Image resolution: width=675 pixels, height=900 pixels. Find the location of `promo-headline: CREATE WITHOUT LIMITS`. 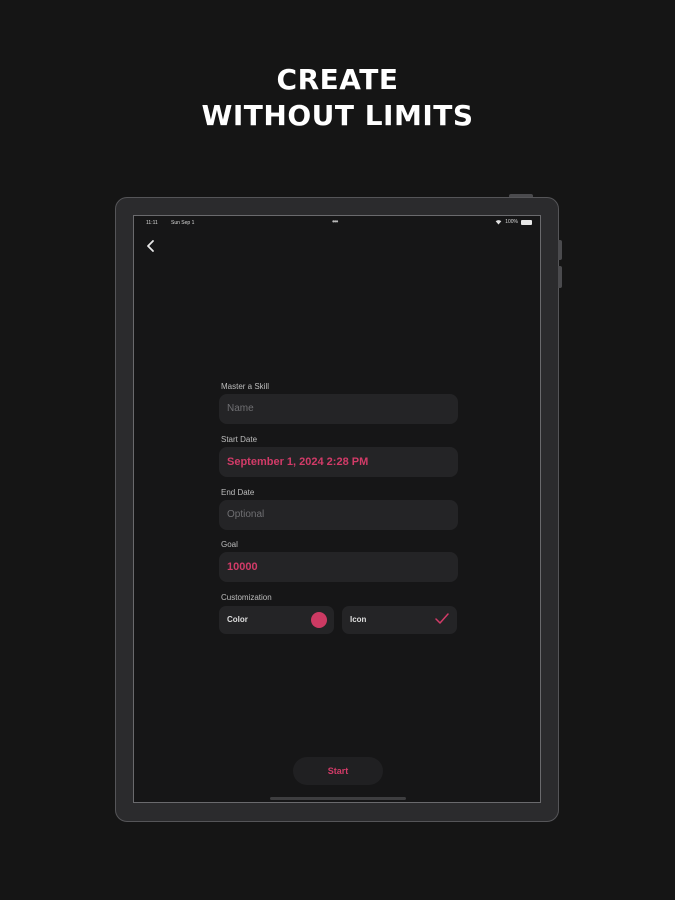

promo-headline: CREATE WITHOUT LIMITS is located at coordinates (337, 98).